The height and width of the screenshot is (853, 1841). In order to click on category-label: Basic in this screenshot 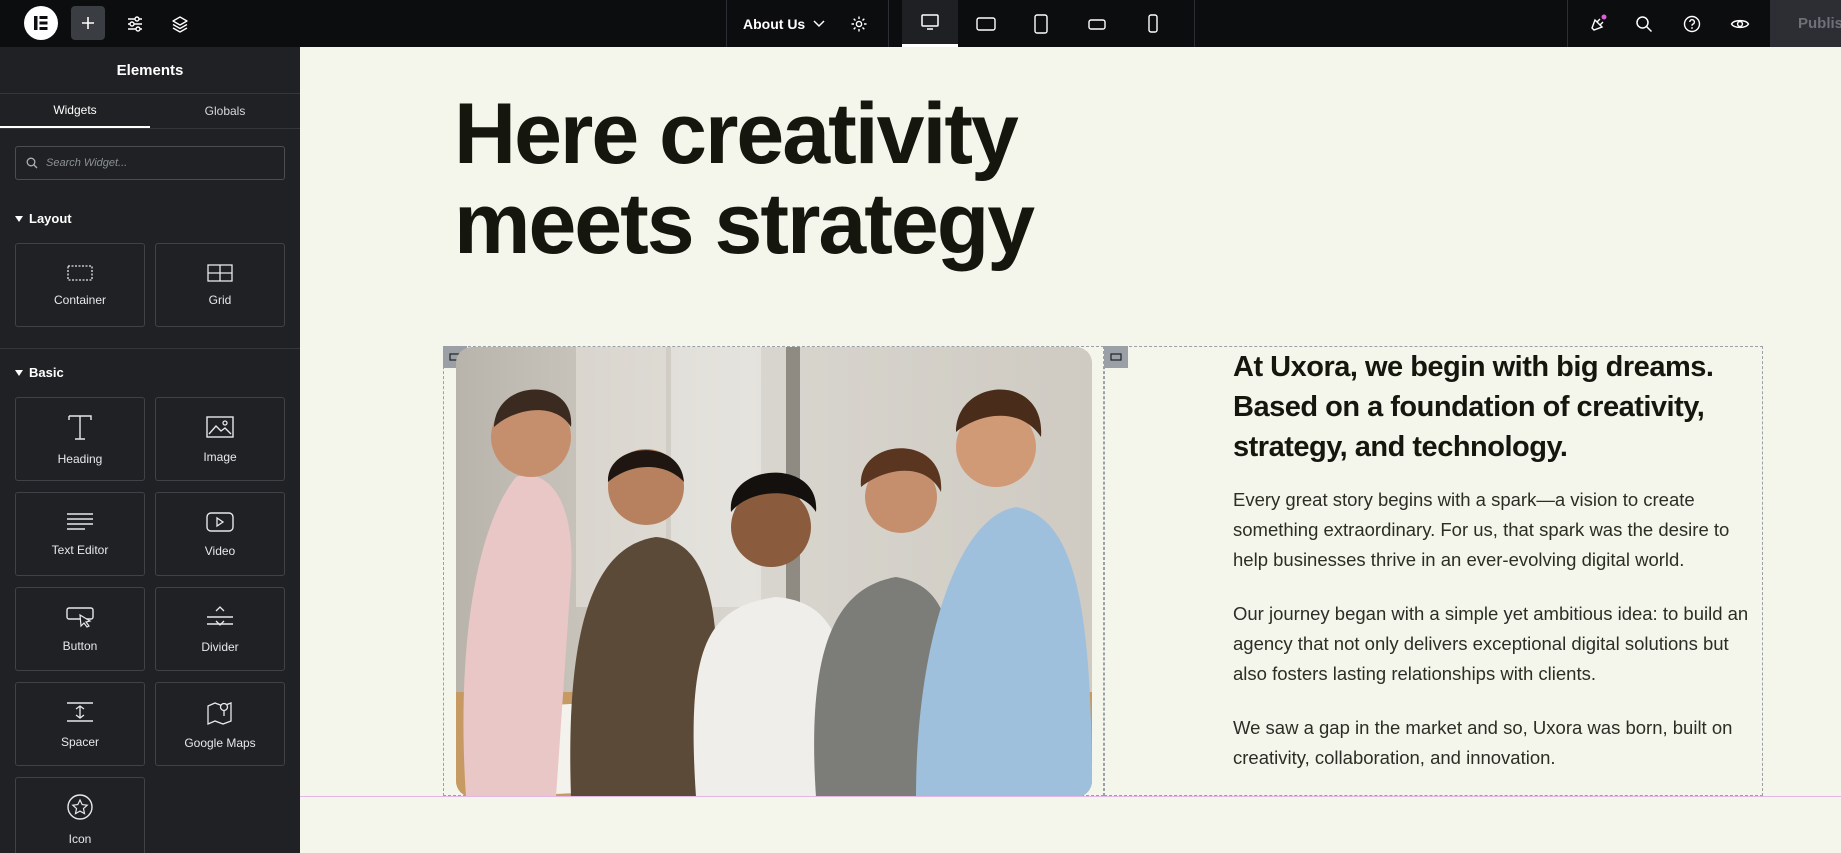, I will do `click(46, 372)`.